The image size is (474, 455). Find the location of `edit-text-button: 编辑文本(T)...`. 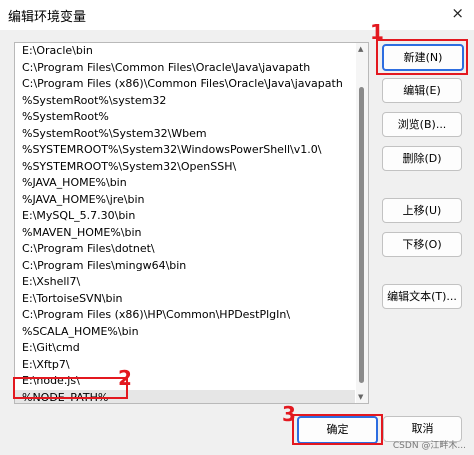

edit-text-button: 编辑文本(T)... is located at coordinates (422, 296).